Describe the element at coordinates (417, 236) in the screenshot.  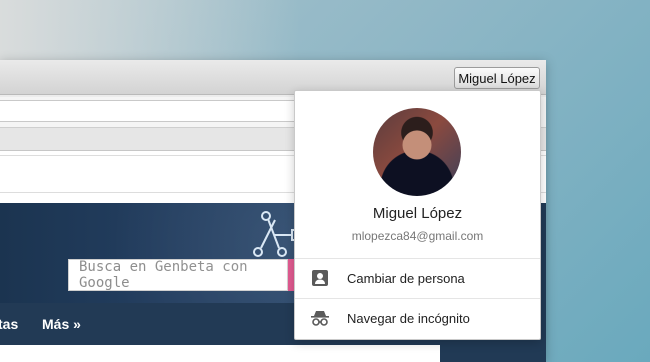
I see `profile-email: mlopezca84@gmail.com` at that location.